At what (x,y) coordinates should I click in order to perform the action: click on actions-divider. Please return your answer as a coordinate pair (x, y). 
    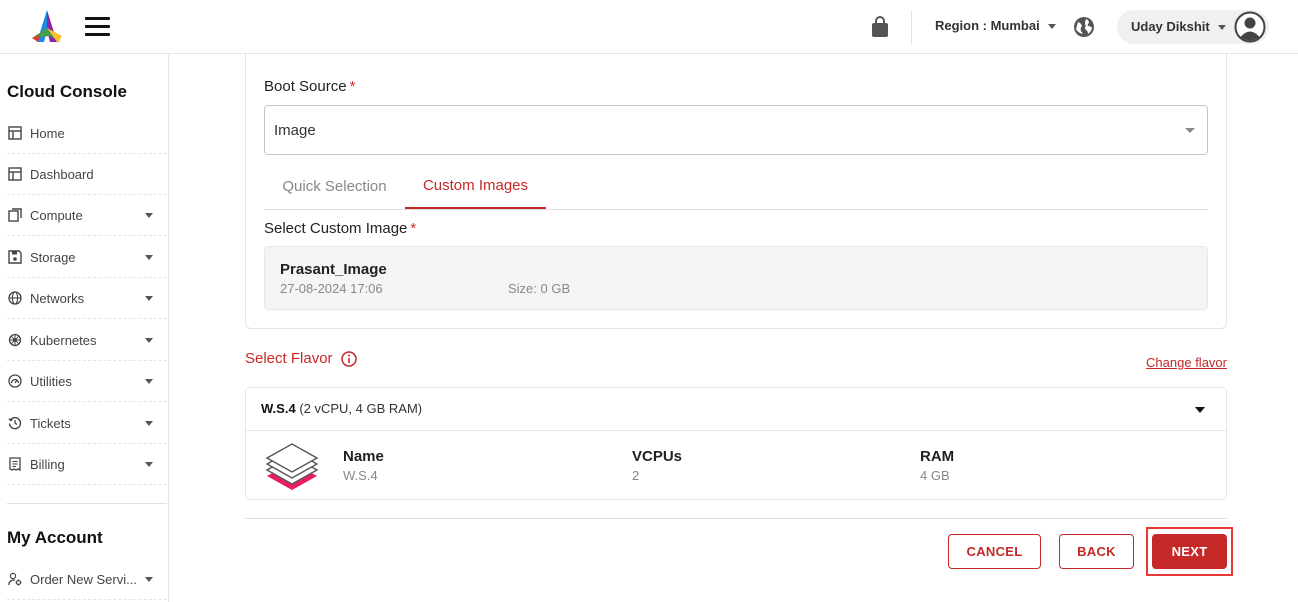
    Looking at the image, I should click on (736, 518).